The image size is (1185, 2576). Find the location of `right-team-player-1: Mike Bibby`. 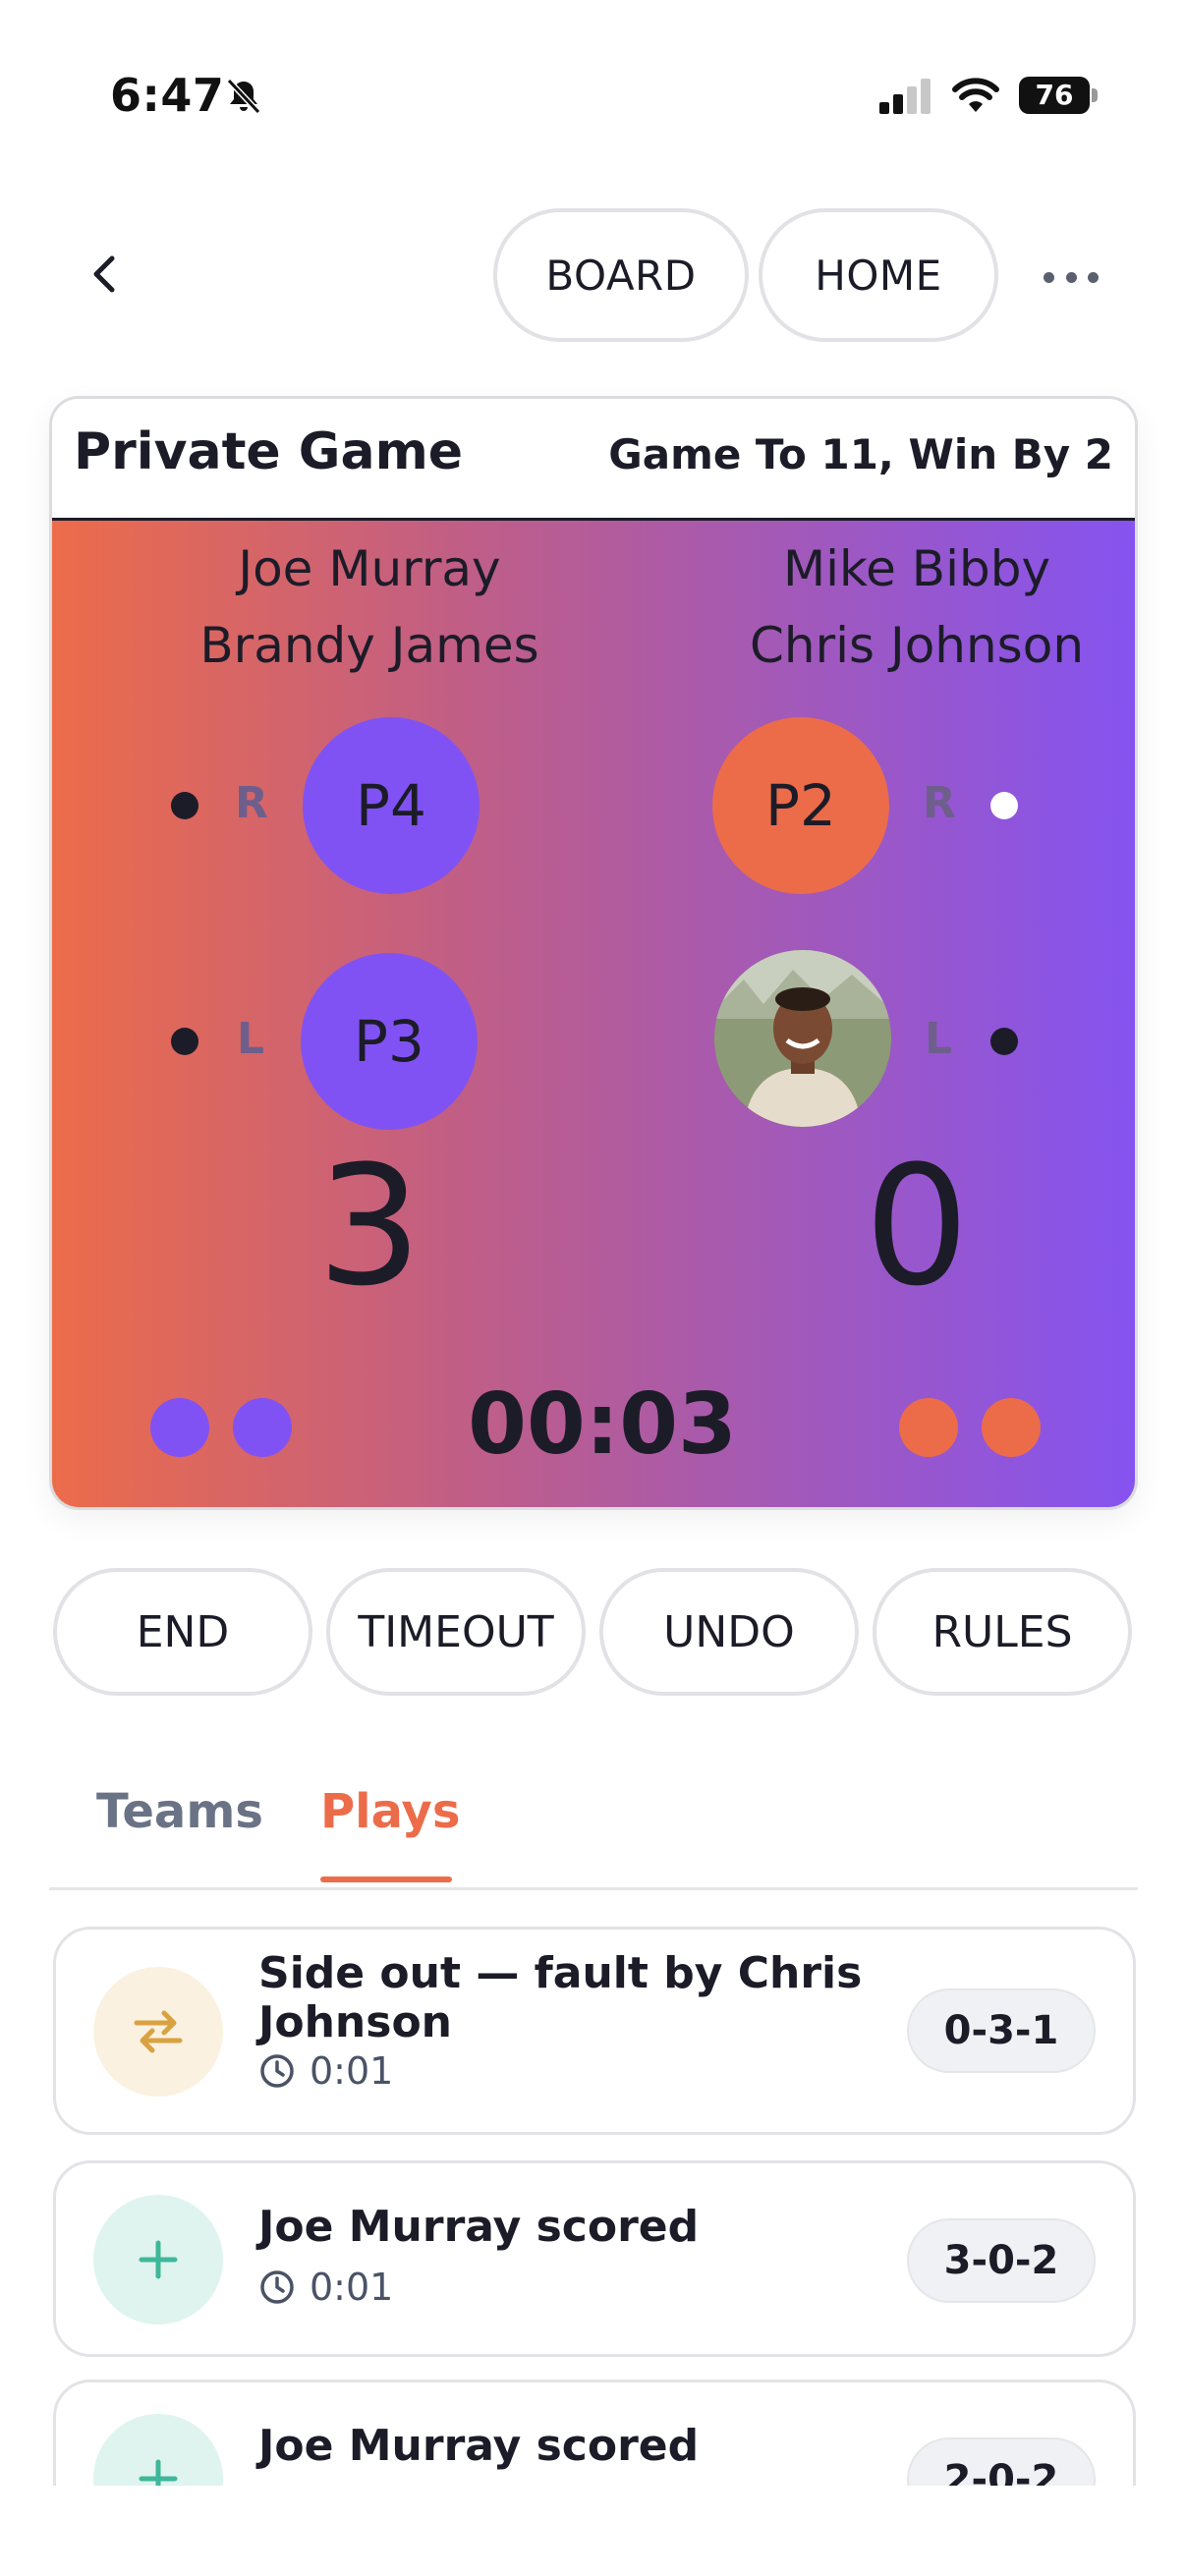

right-team-player-1: Mike Bibby is located at coordinates (917, 568).